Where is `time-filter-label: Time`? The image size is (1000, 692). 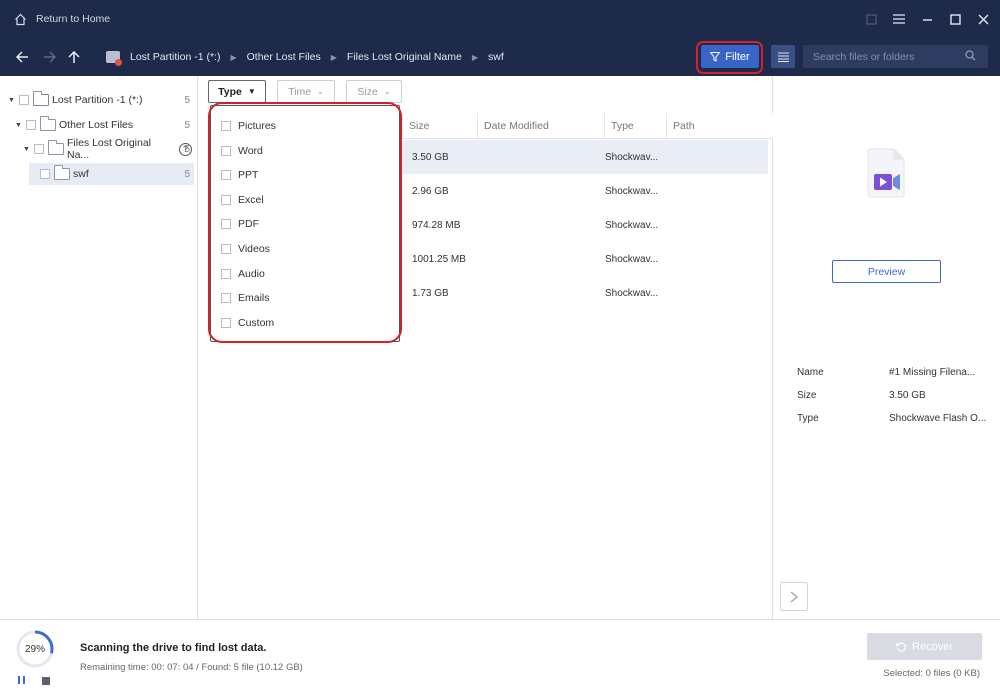 time-filter-label: Time is located at coordinates (300, 91).